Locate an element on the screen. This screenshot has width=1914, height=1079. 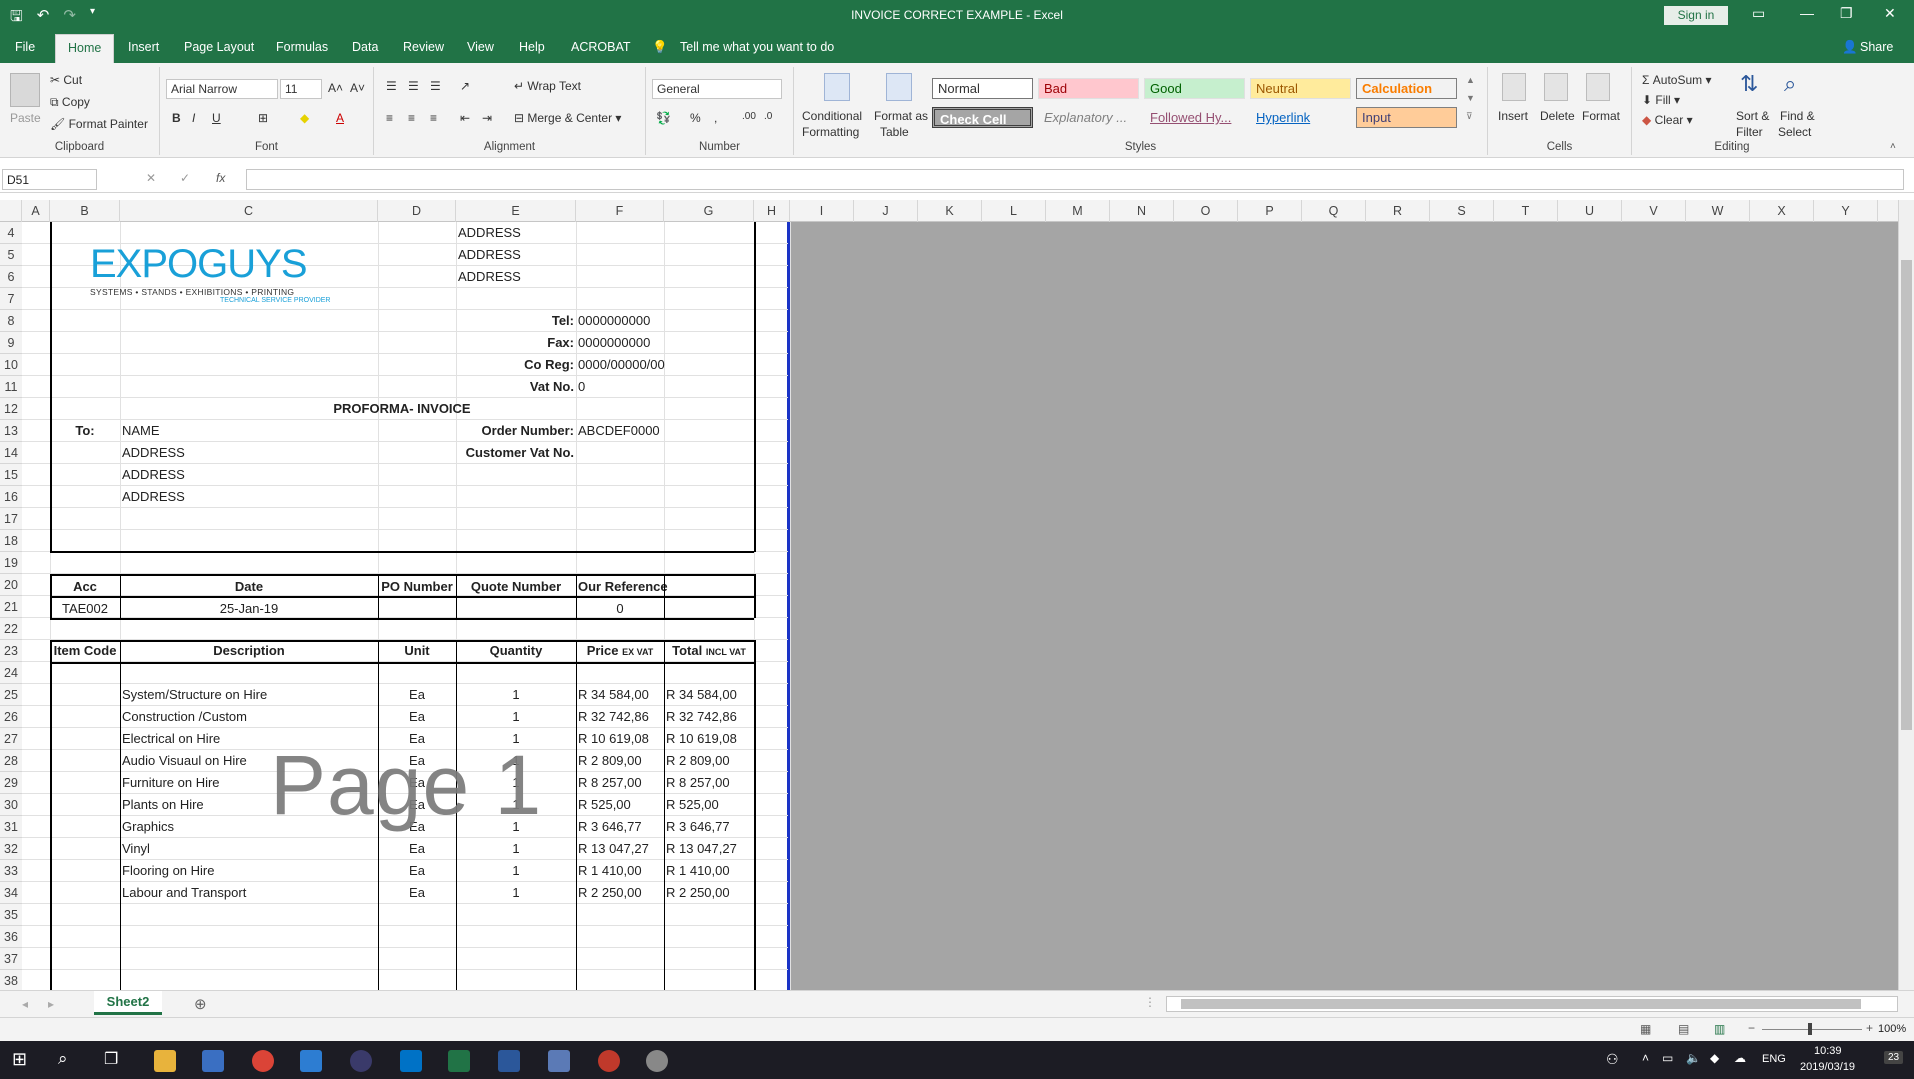
column-header-p: P is located at coordinates (1270, 211).